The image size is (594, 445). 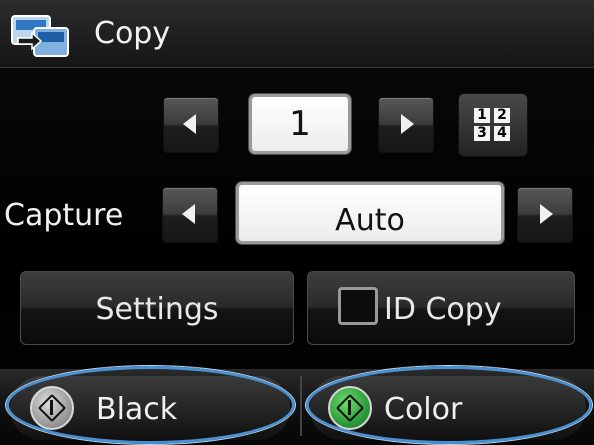 I want to click on copies-value: 1, so click(x=300, y=124).